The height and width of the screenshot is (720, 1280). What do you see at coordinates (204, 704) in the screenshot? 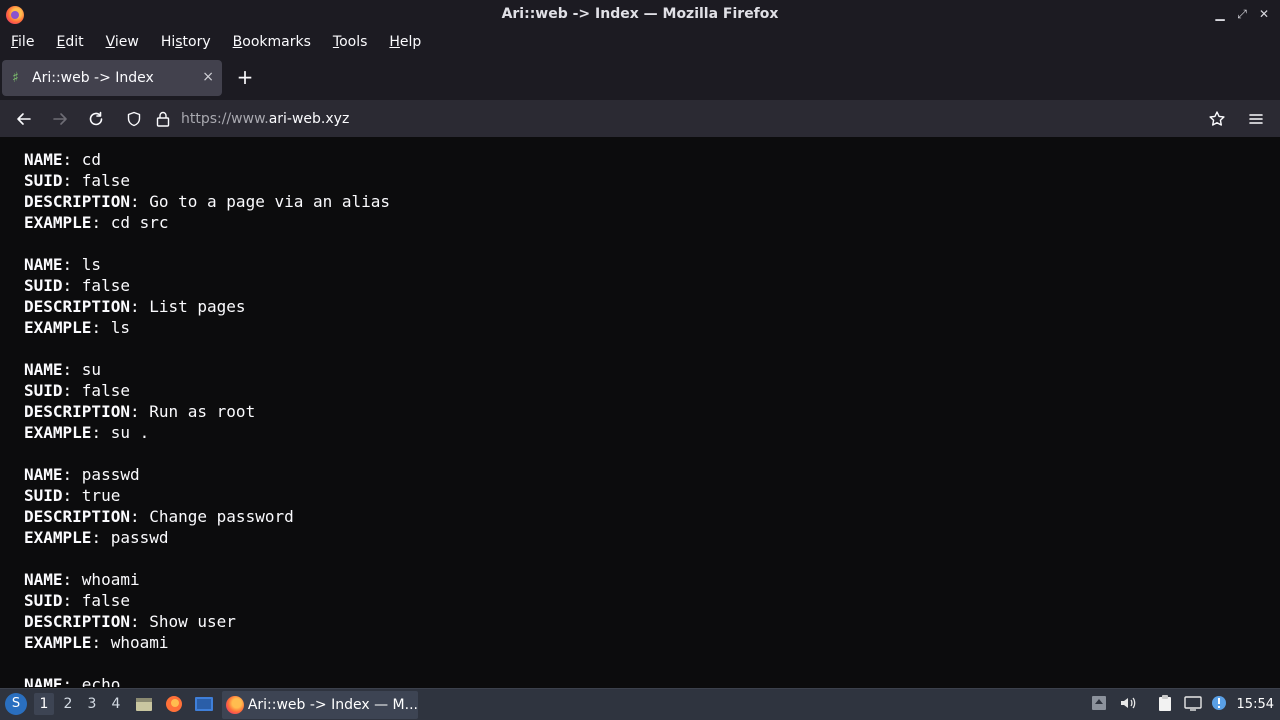
I see `terminal-launcher-icon` at bounding box center [204, 704].